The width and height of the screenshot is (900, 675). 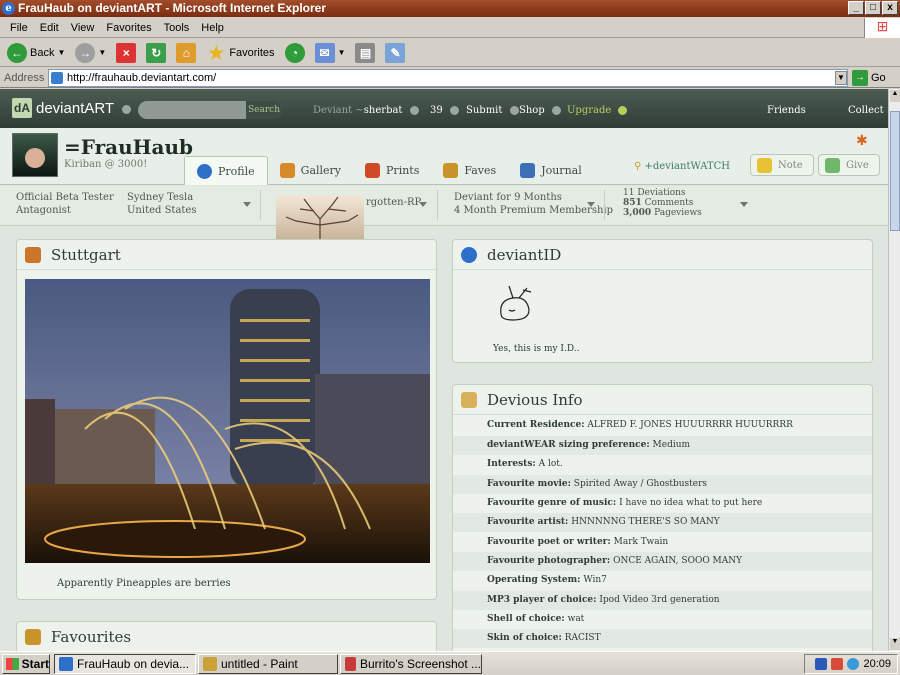 What do you see at coordinates (678, 561) in the screenshot?
I see `row-value: ONCE AGAIN, SOOO MANY` at bounding box center [678, 561].